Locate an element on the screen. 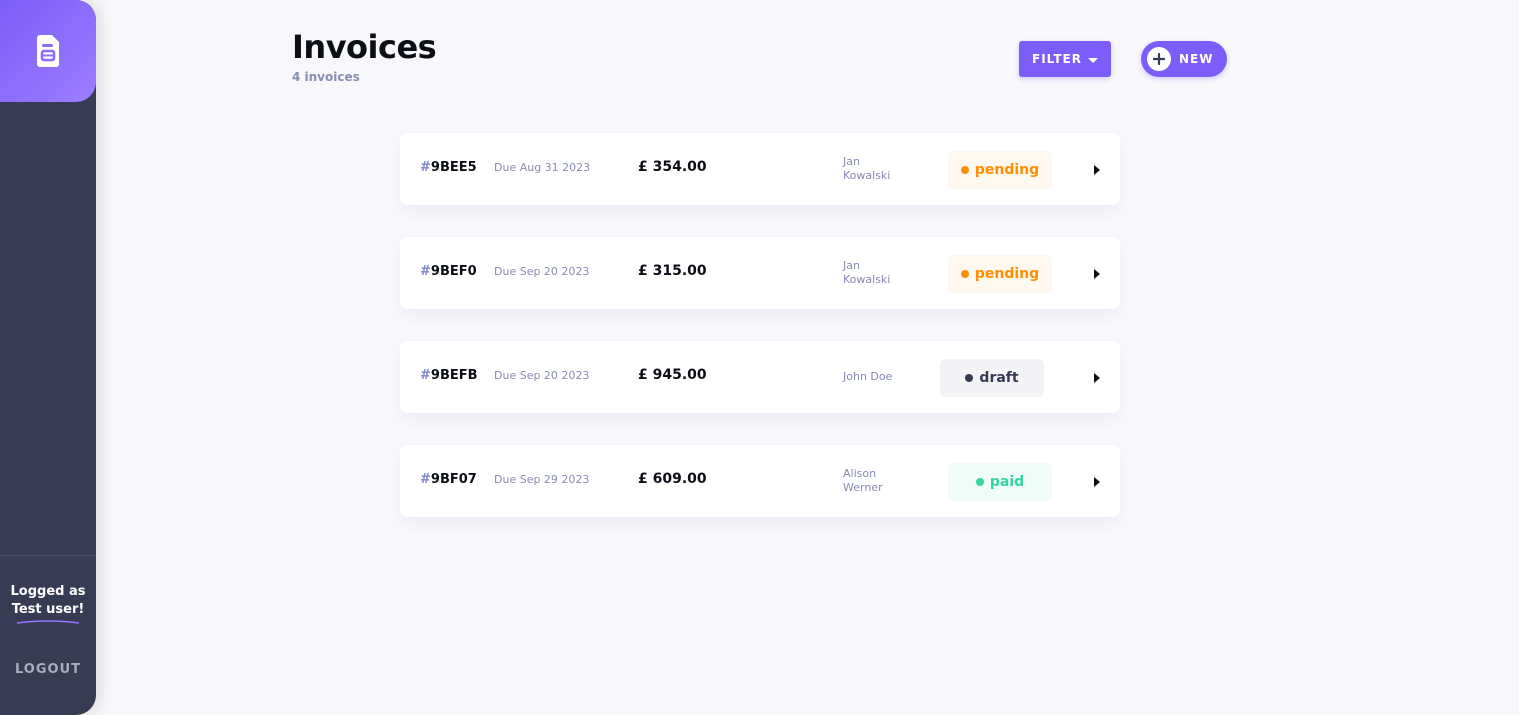 The image size is (1519, 715). page-title: Invoices is located at coordinates (364, 47).